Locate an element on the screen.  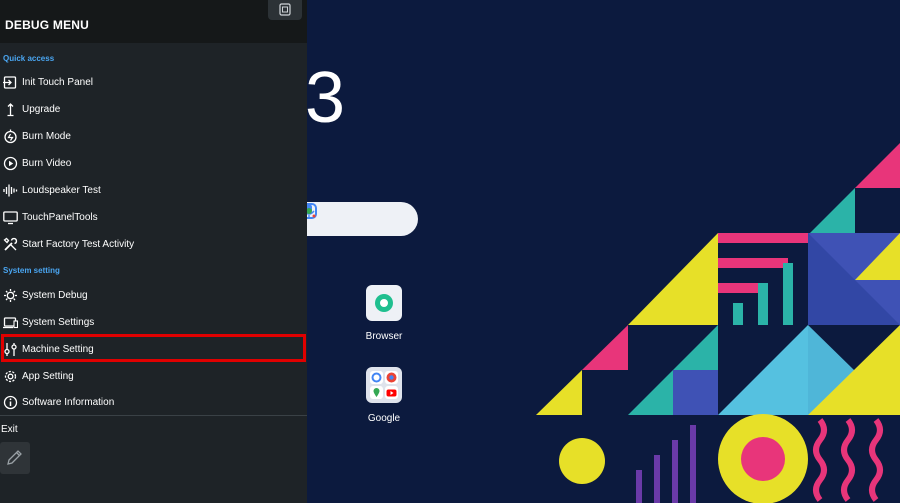
burn-mode-icon is located at coordinates (10, 136).